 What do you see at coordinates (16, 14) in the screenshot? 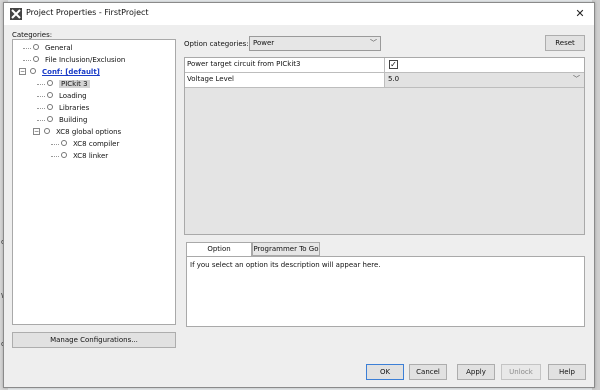
I see `app-icon` at bounding box center [16, 14].